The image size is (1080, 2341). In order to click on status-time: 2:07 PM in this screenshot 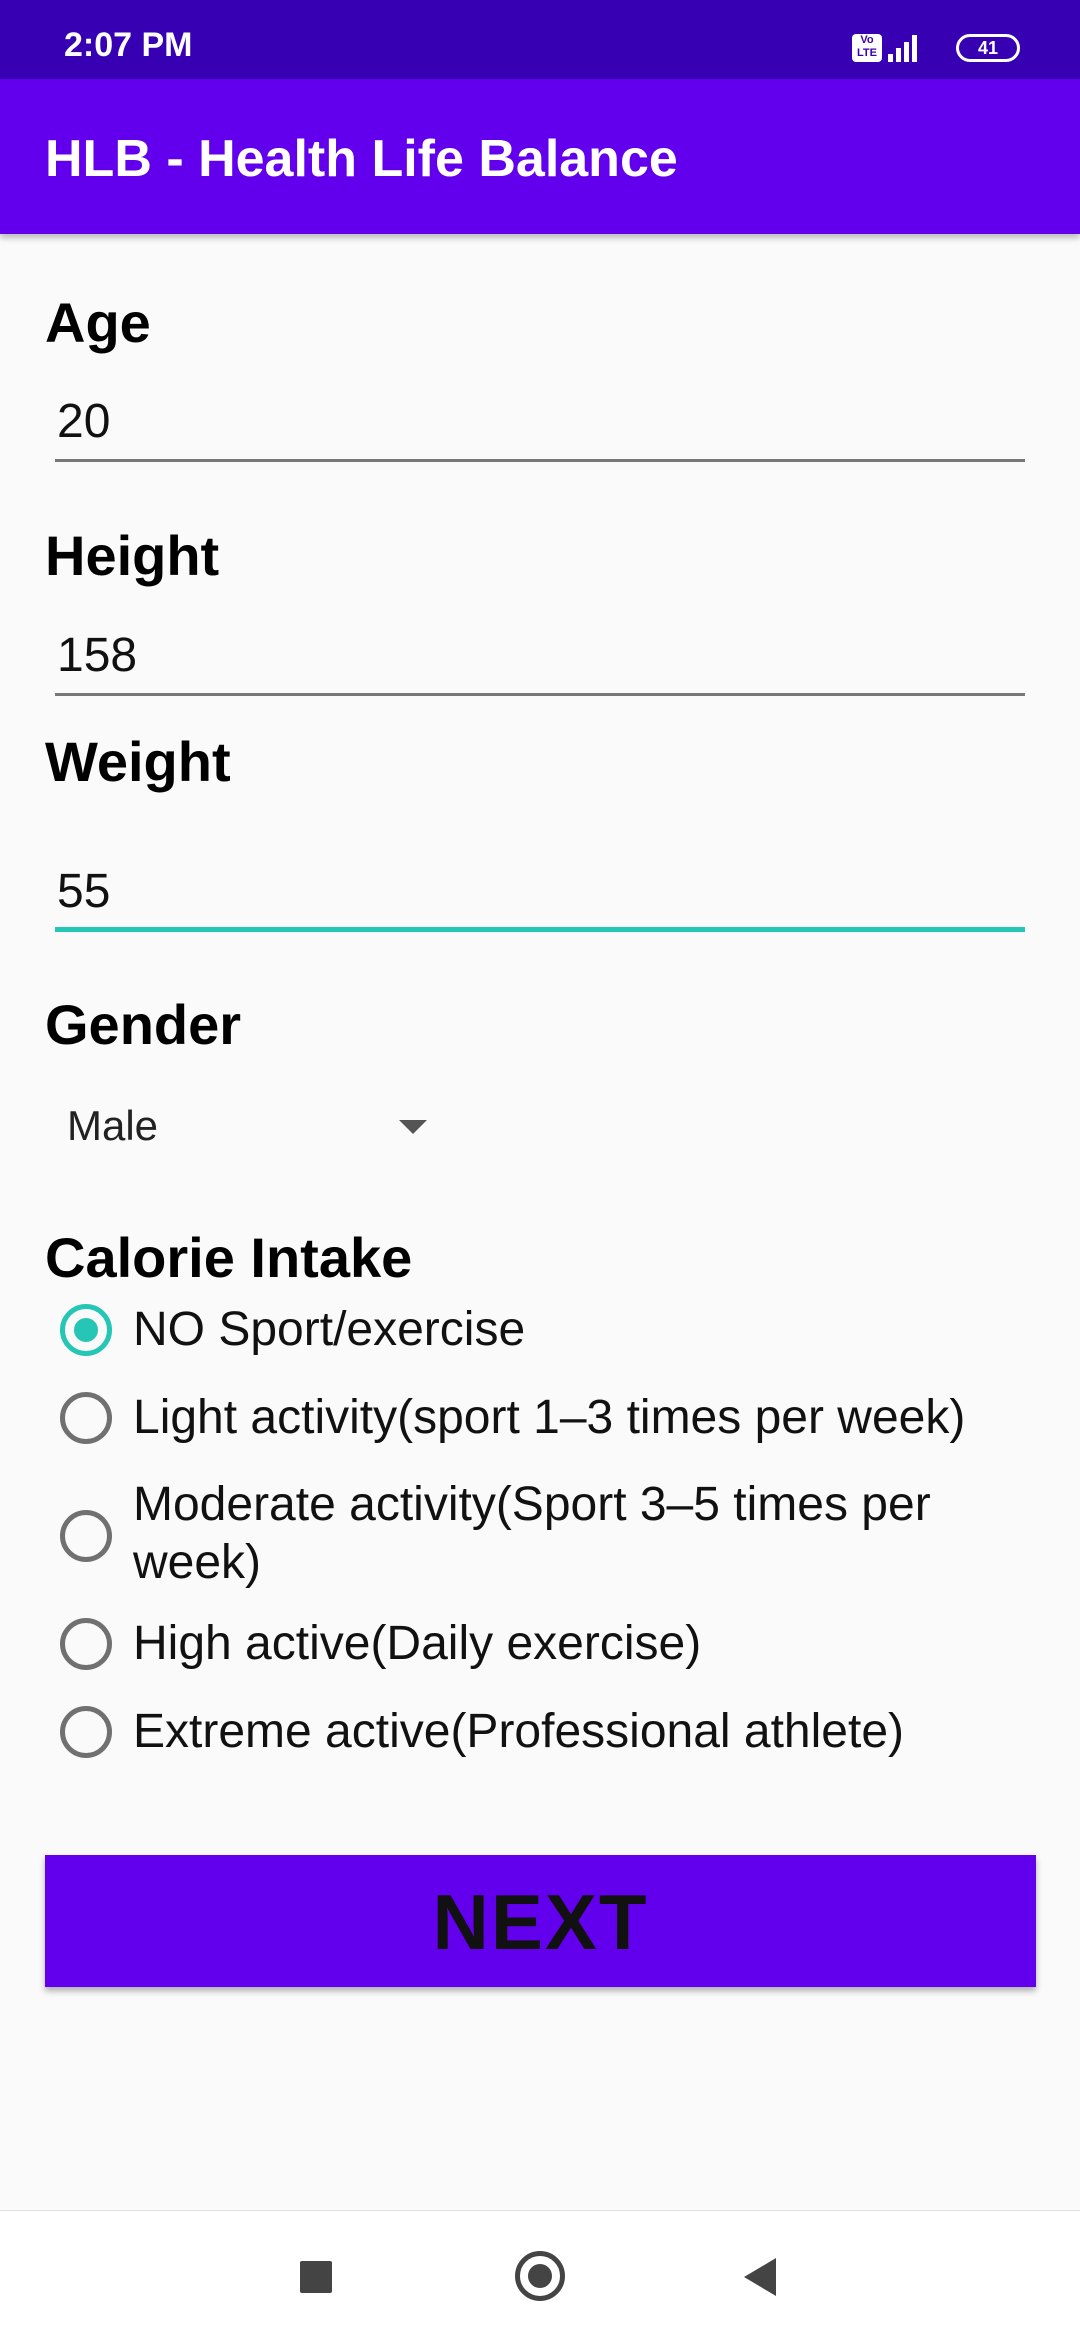, I will do `click(128, 45)`.